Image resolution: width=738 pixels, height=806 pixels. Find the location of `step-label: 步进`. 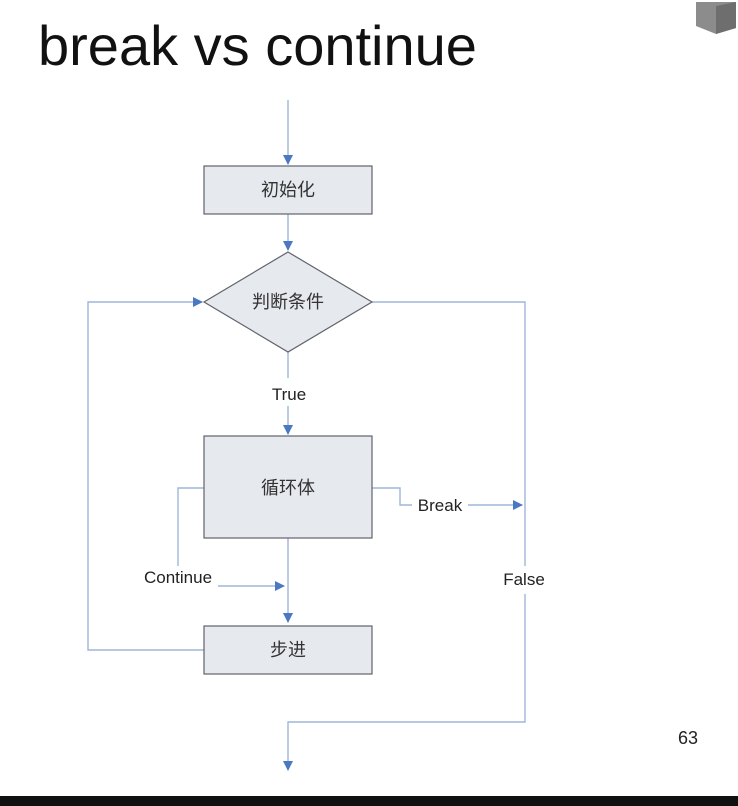

step-label: 步进 is located at coordinates (288, 650).